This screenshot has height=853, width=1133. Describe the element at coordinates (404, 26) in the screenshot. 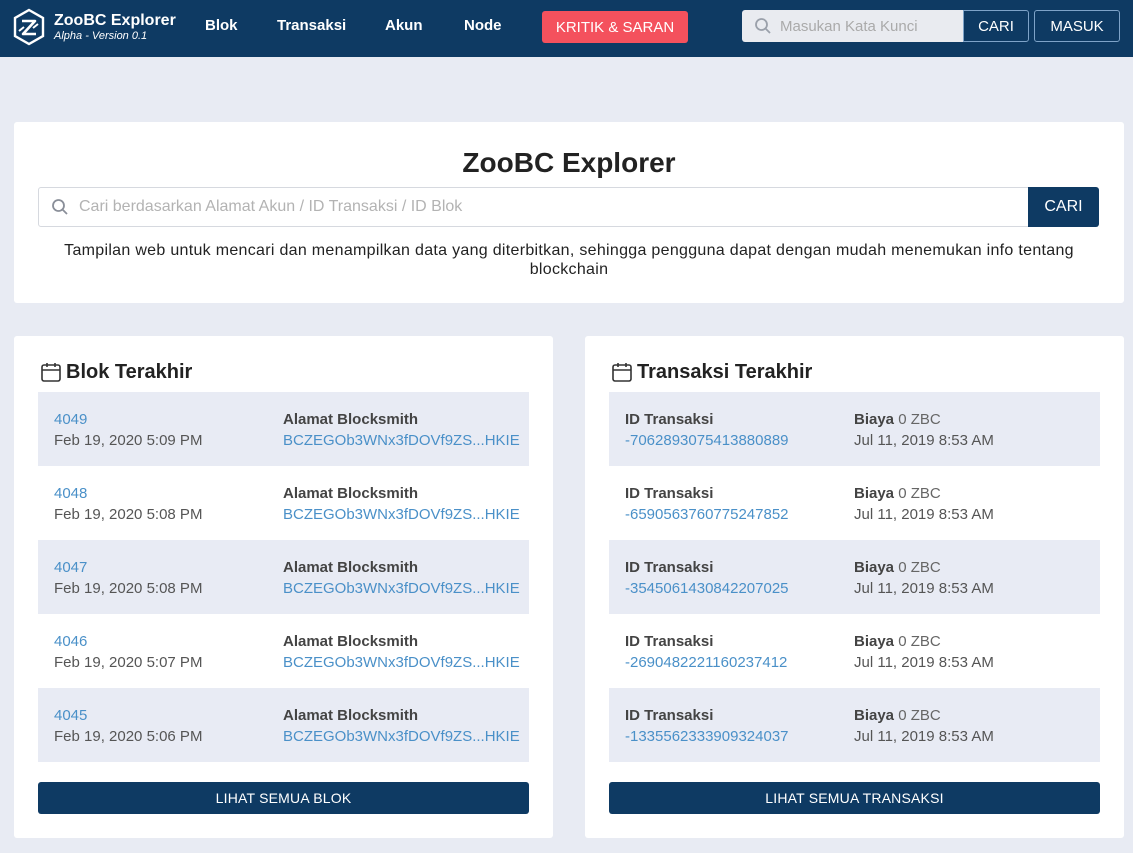

I see `nav-link-akun: Akun` at that location.